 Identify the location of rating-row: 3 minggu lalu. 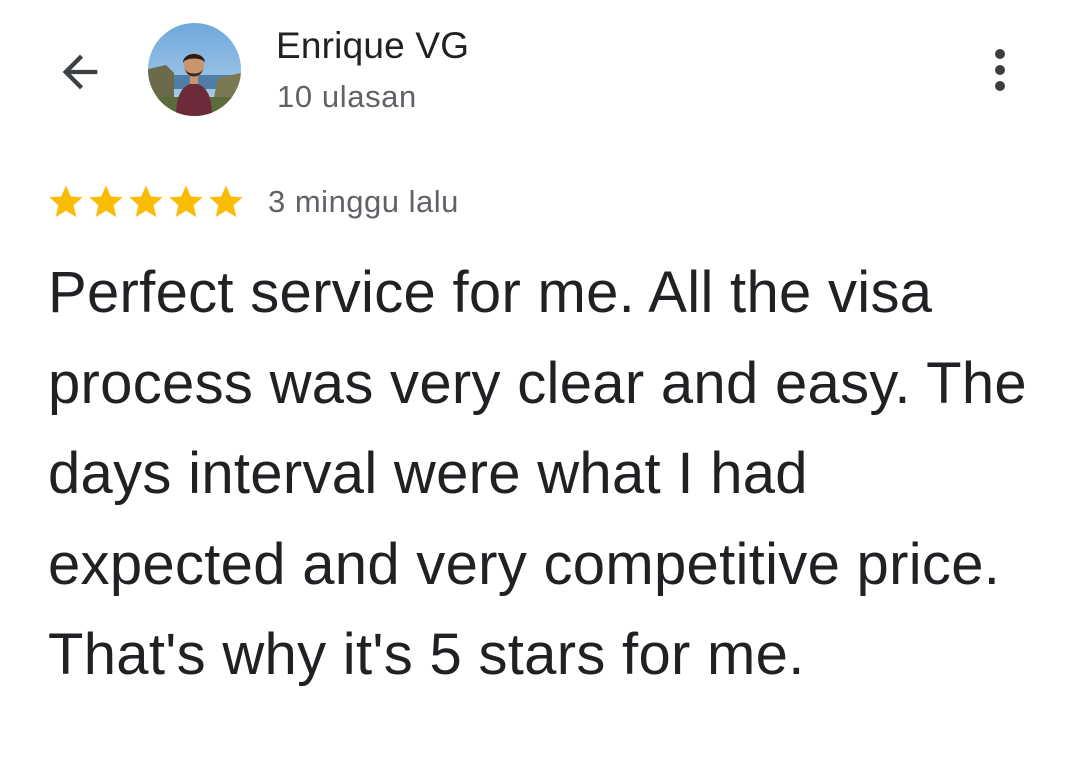
(252, 202).